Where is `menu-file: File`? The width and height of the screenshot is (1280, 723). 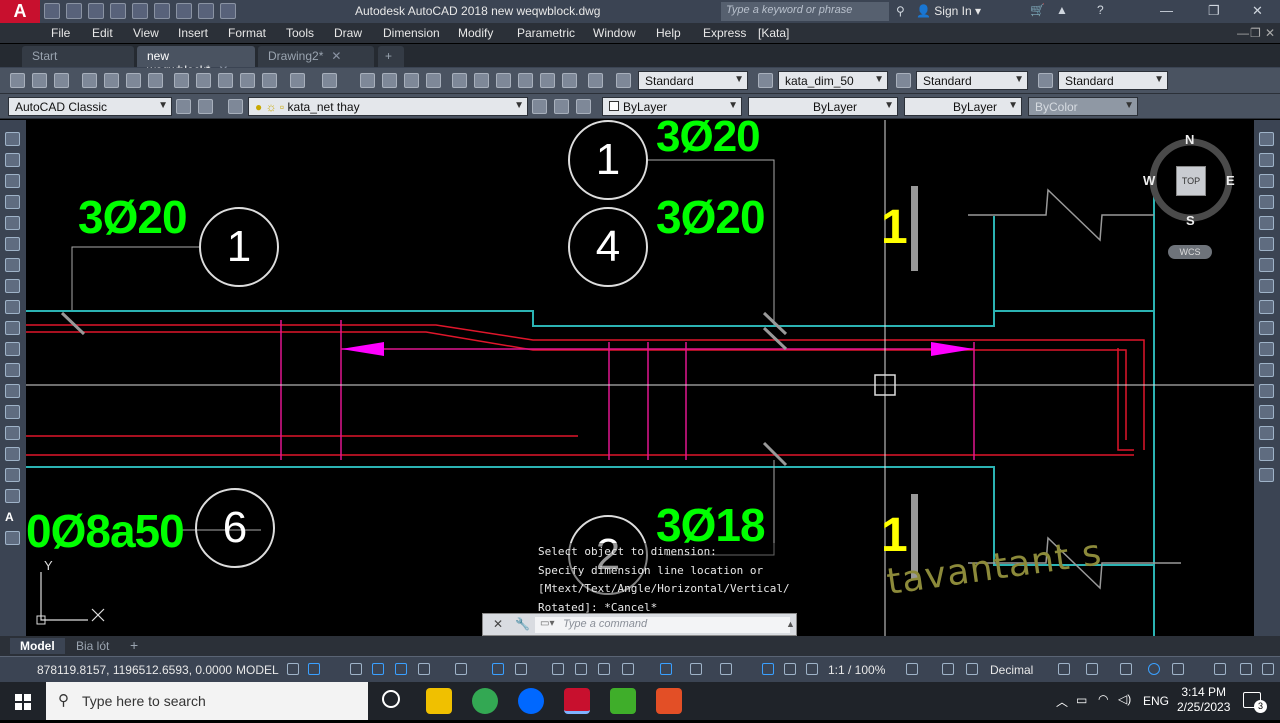 menu-file: File is located at coordinates (60, 33).